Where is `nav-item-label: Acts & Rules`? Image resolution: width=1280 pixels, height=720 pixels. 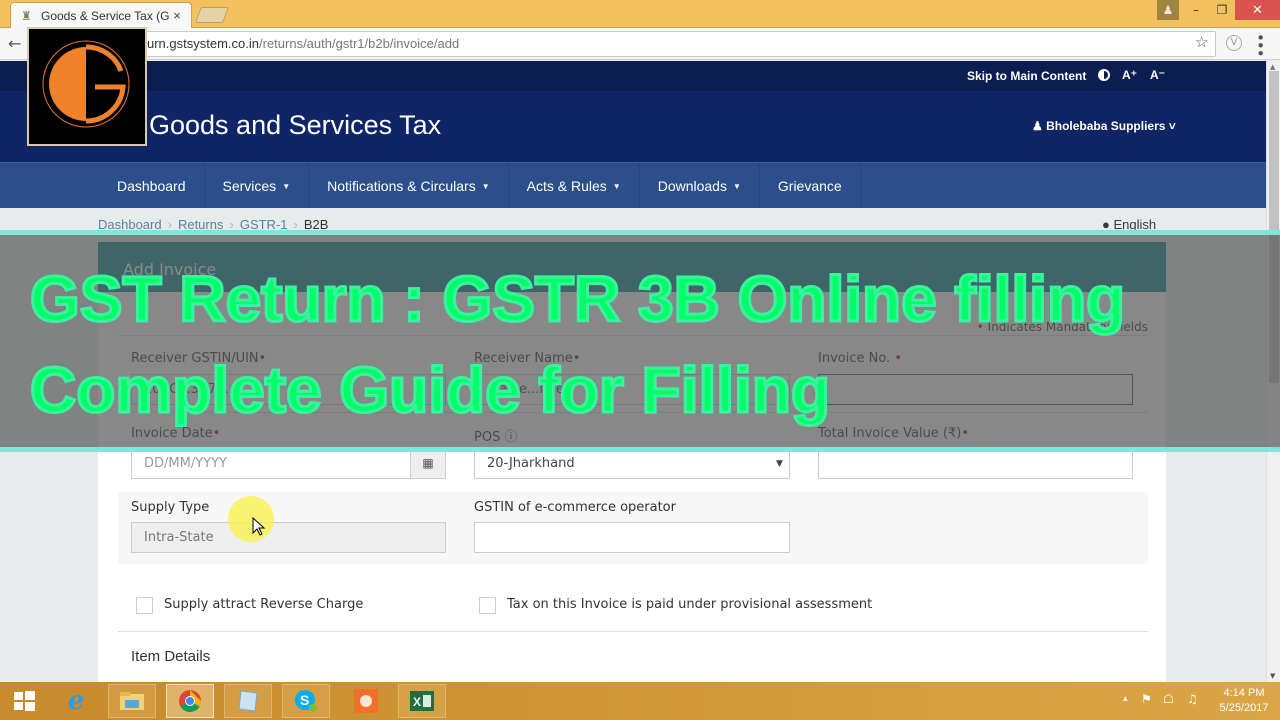
nav-item-label: Acts & Rules is located at coordinates (566, 186).